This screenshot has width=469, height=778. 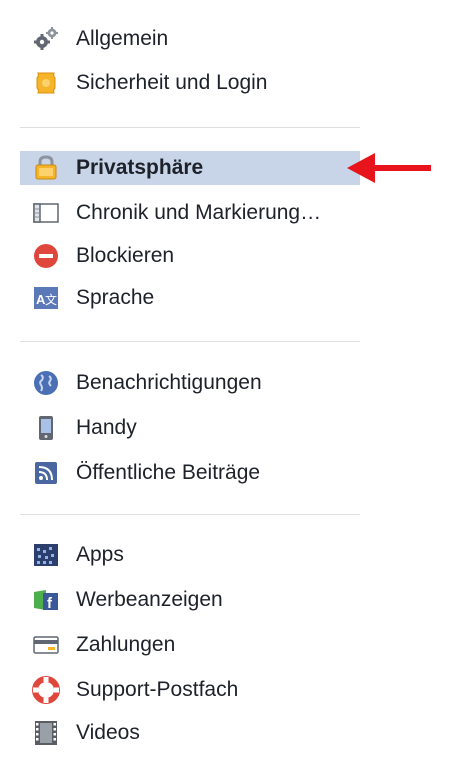 I want to click on credit-card-icon, so click(x=46, y=645).